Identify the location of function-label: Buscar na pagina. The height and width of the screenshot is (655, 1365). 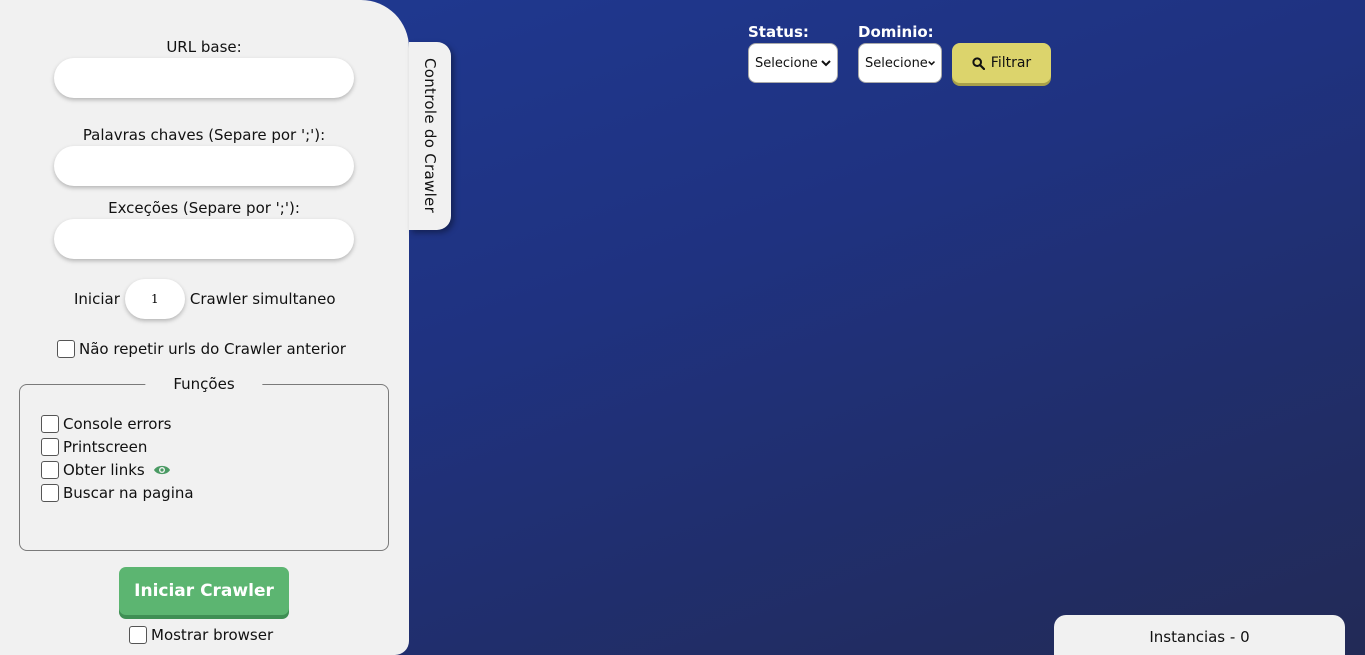
(128, 493).